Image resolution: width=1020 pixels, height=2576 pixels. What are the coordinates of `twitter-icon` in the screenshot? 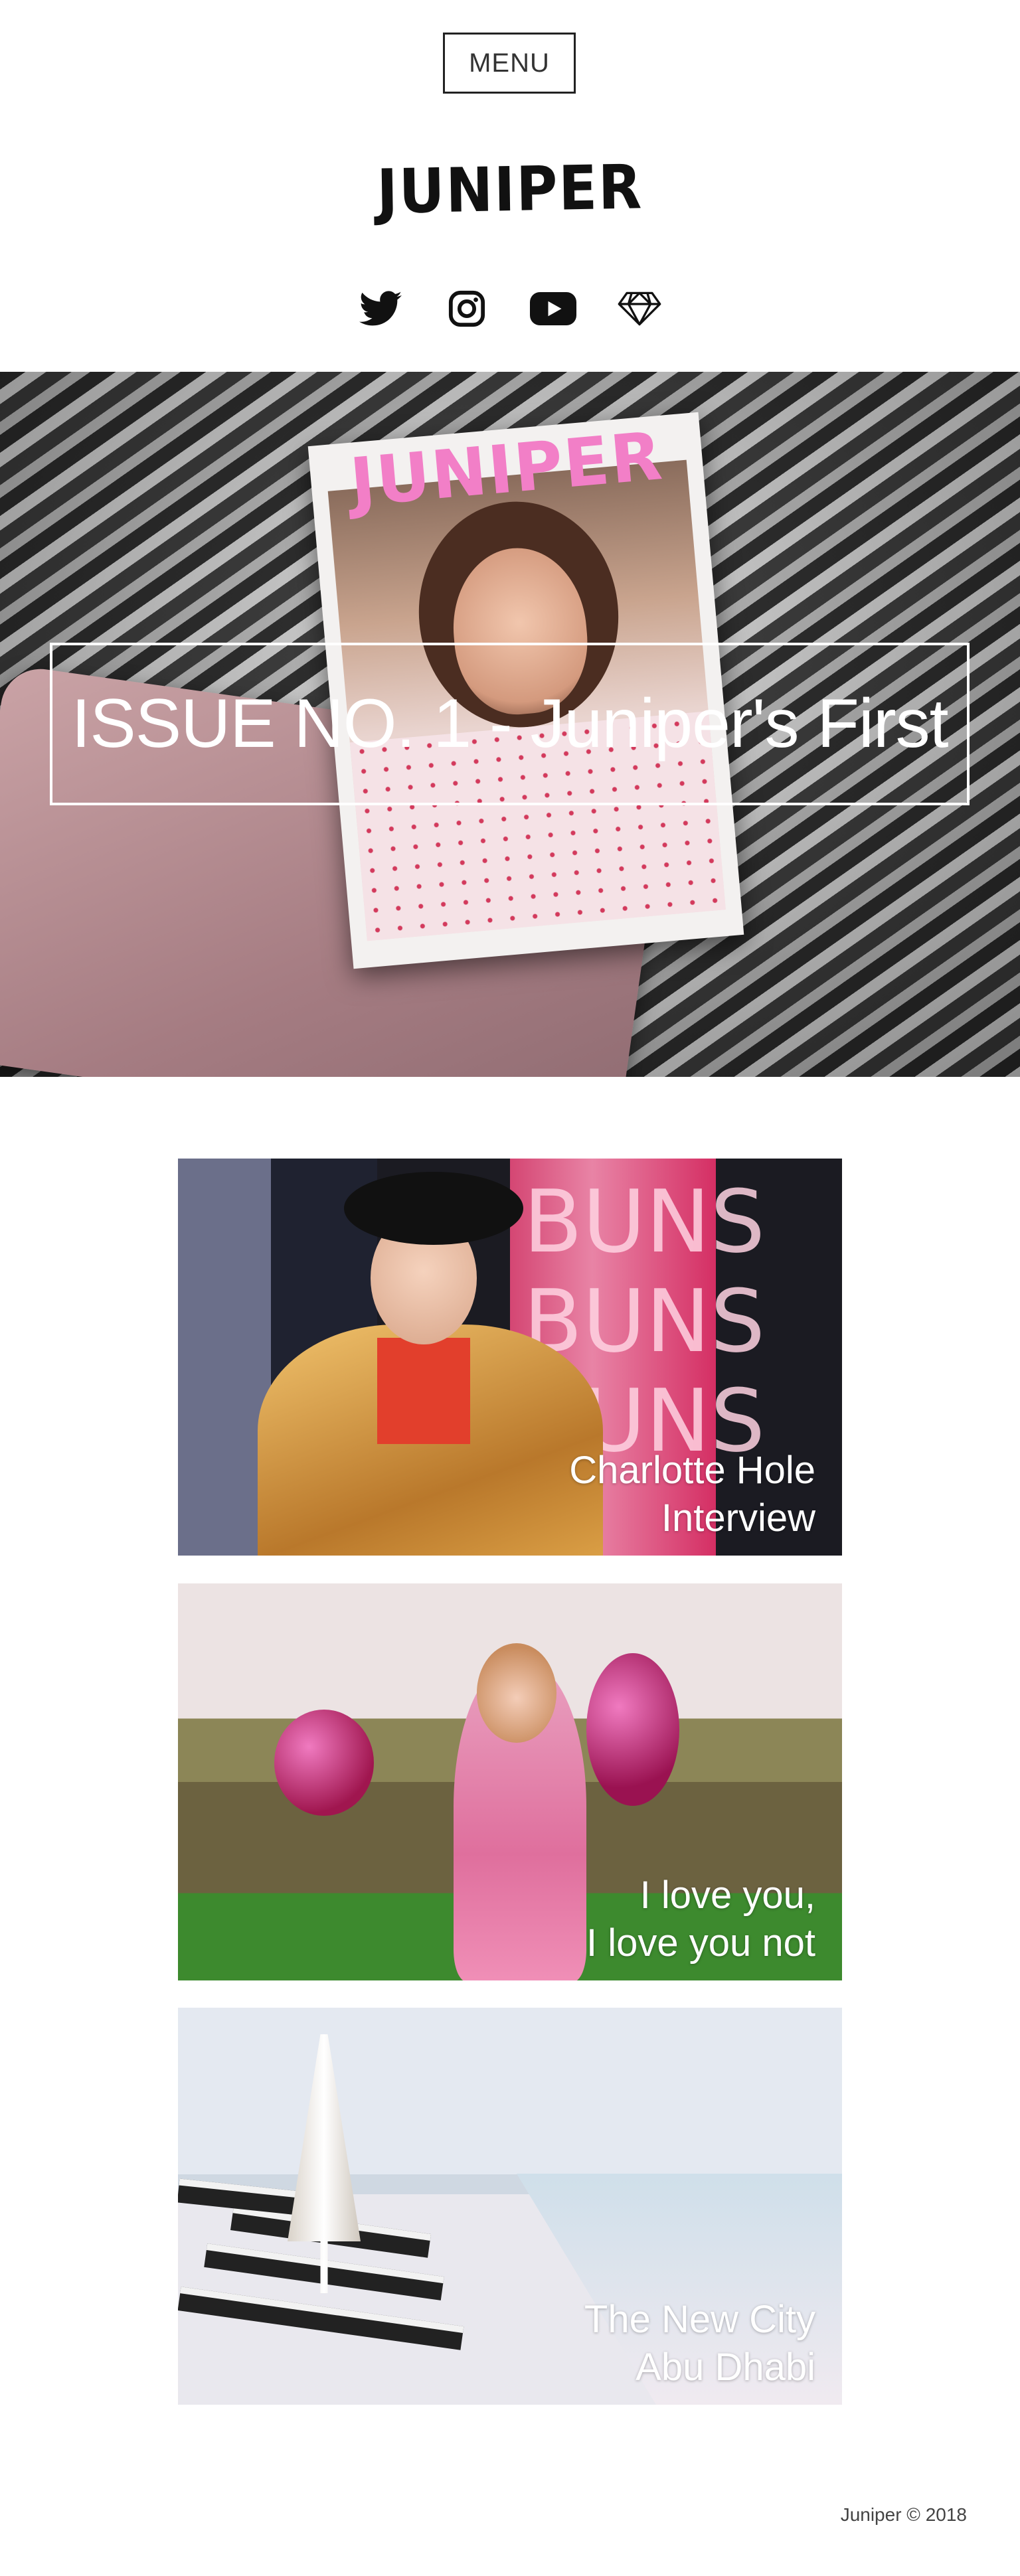 It's located at (380, 308).